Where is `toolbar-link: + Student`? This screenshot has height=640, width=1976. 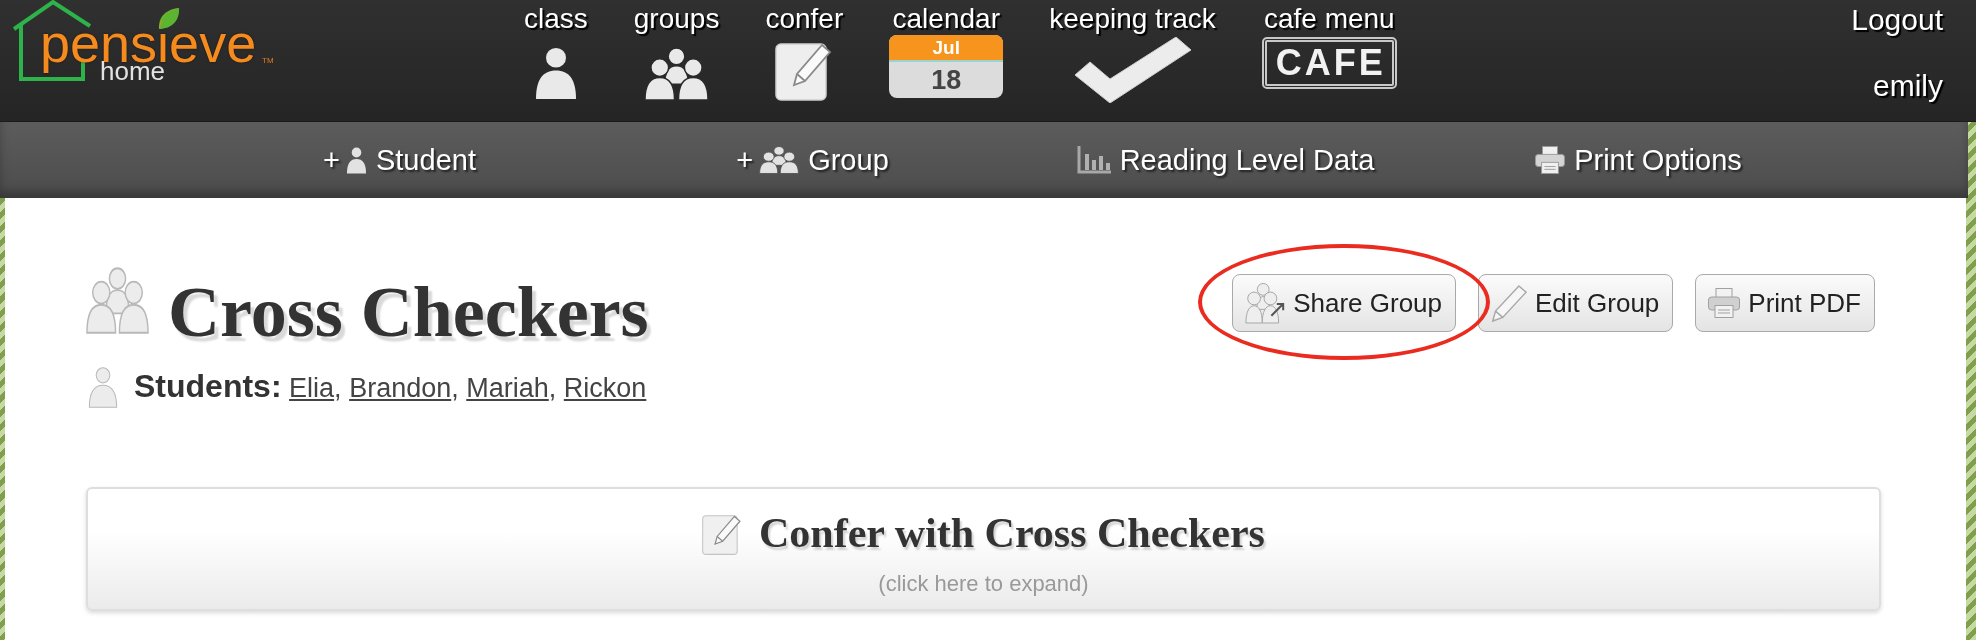
toolbar-link: + Student is located at coordinates (399, 160).